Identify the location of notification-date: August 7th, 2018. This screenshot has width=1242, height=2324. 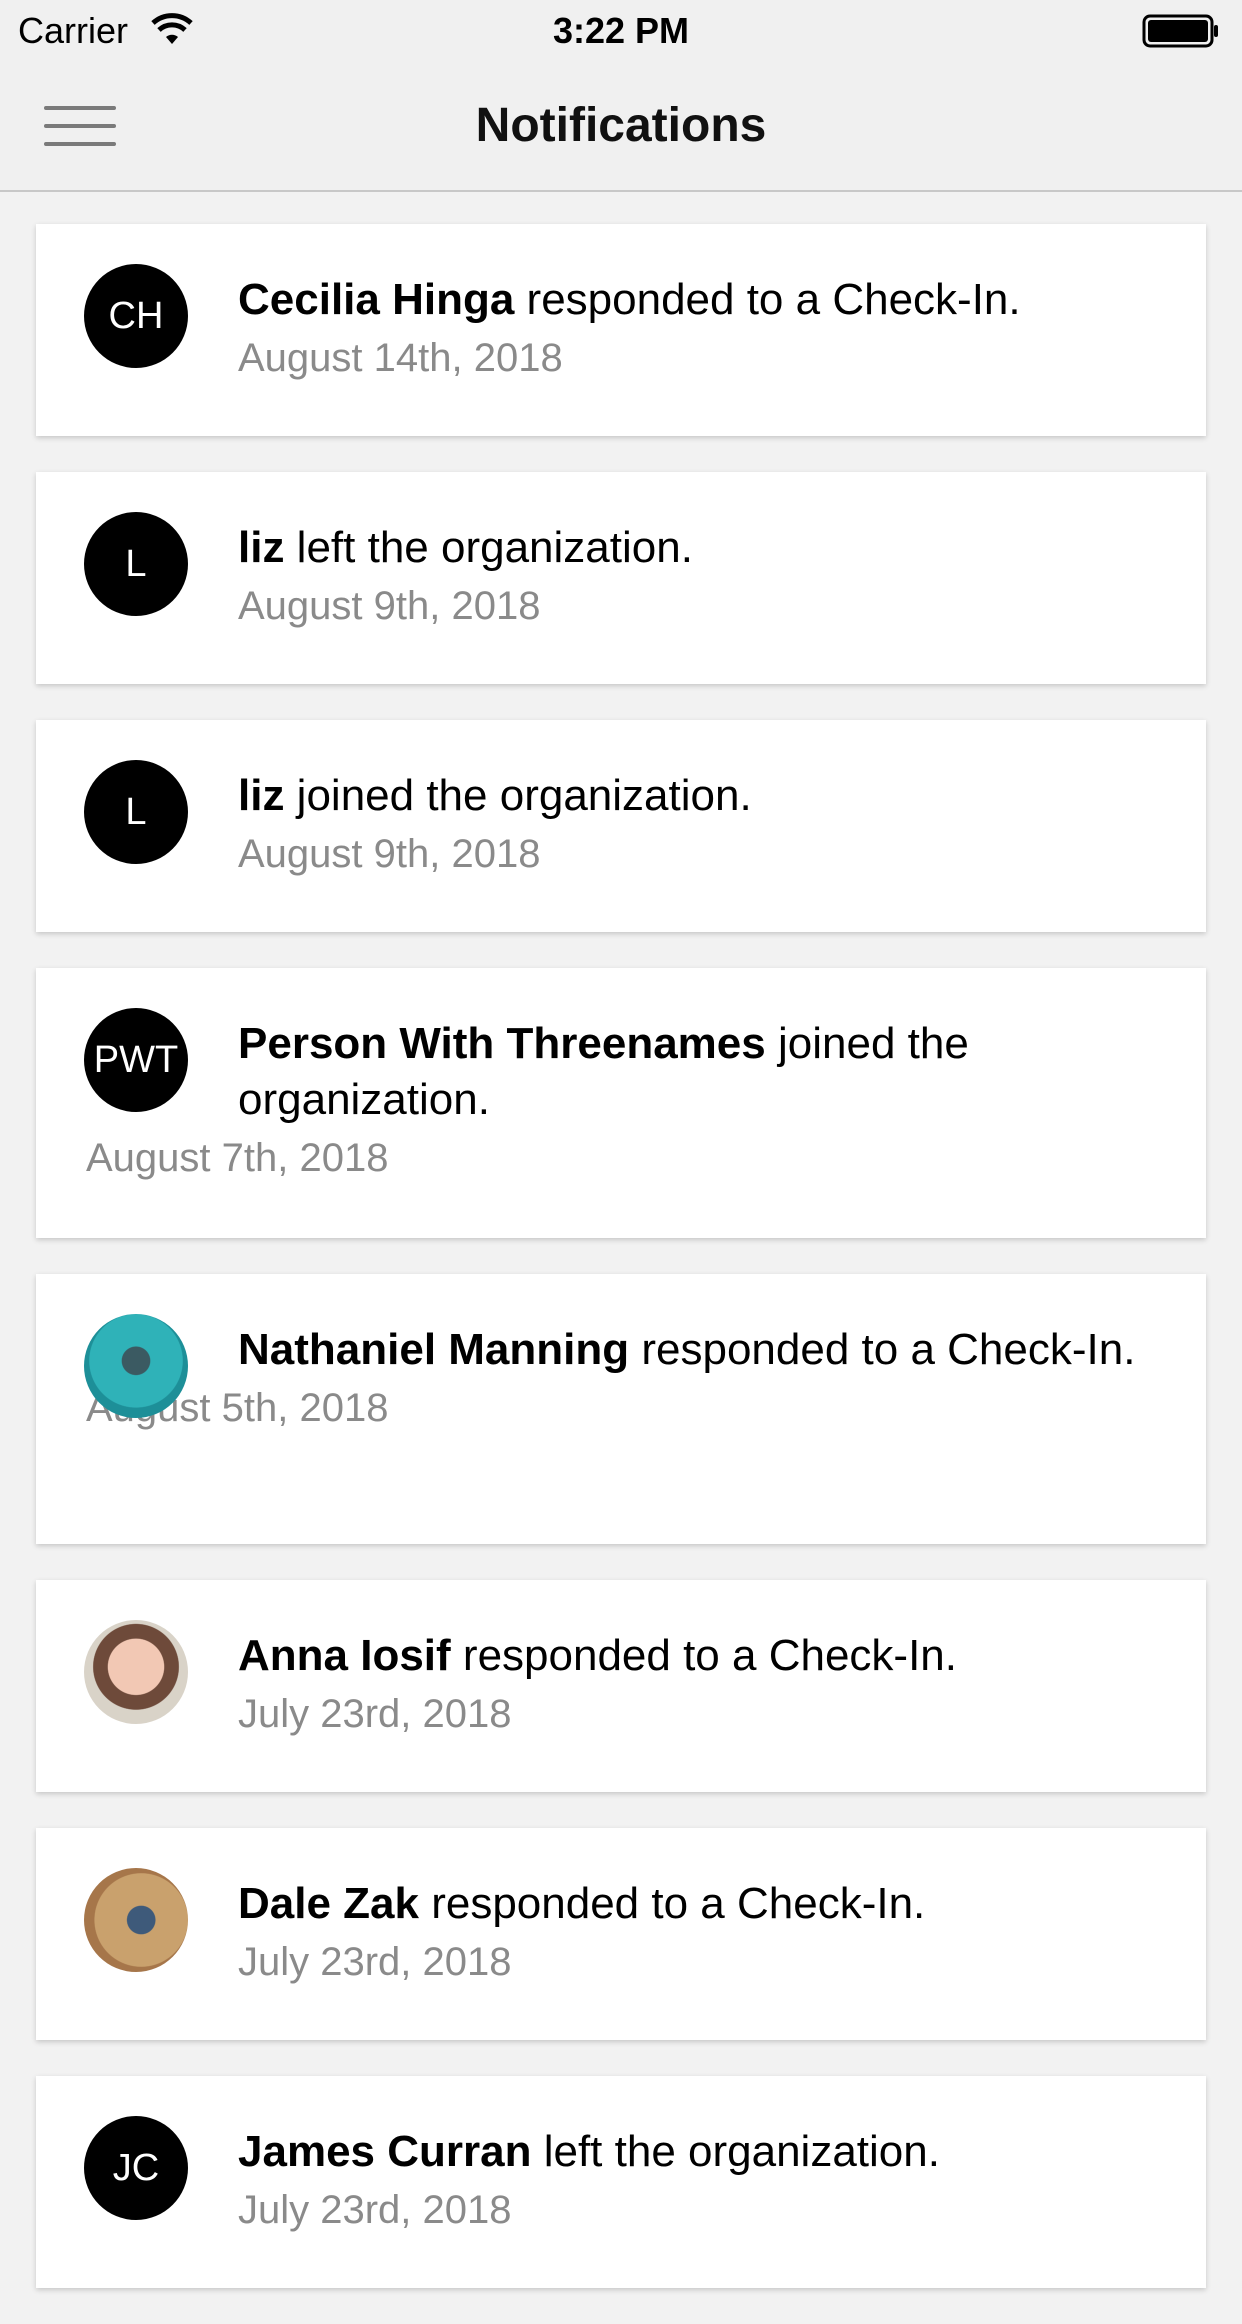
(237, 1158).